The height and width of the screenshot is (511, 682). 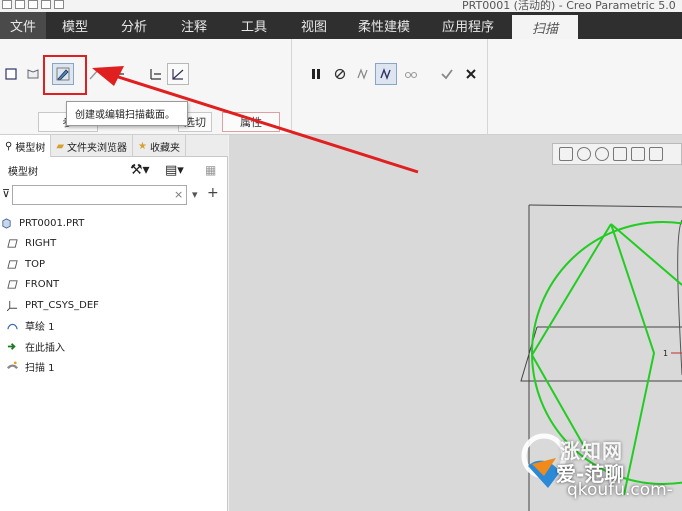 I want to click on watermark-text-3: qkoufu.com-, so click(x=620, y=490).